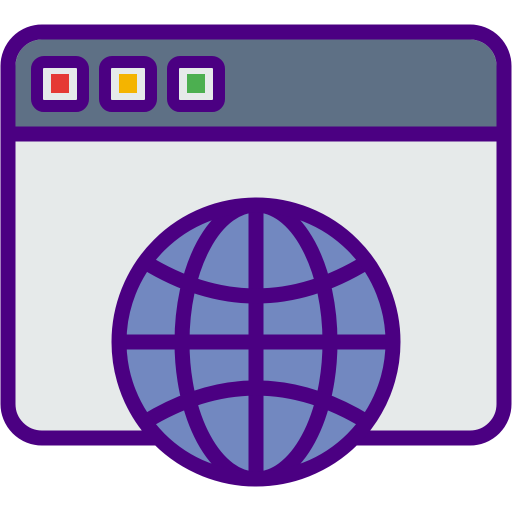  I want to click on maximize-dot-icon, so click(196, 84).